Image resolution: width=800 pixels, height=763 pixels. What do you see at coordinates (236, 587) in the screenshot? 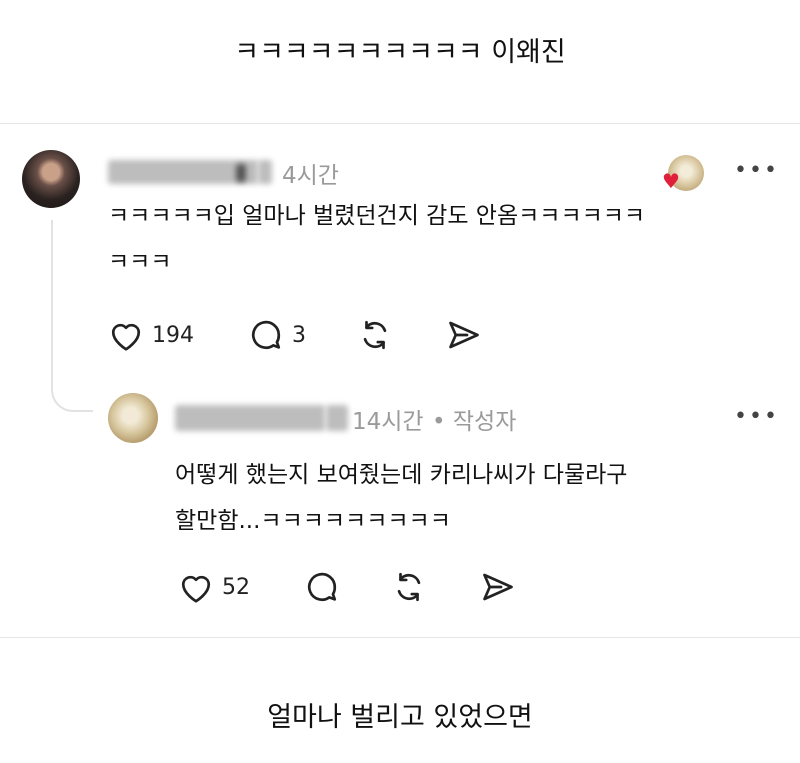
I see `reply-like-count: 52` at bounding box center [236, 587].